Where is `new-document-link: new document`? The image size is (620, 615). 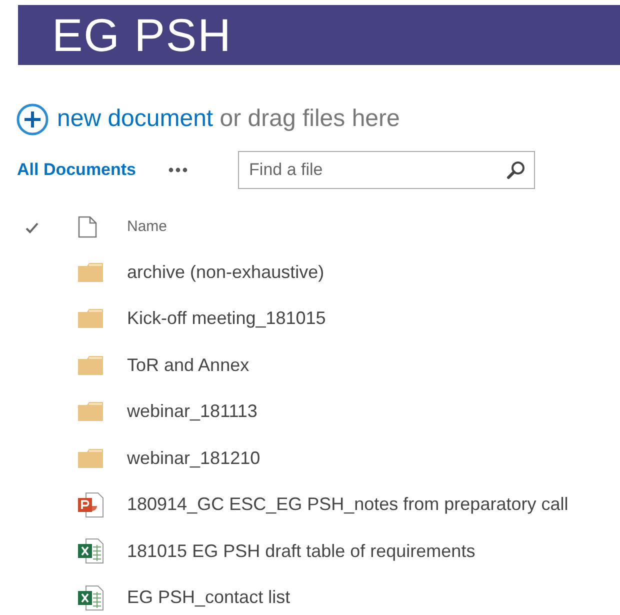 new-document-link: new document is located at coordinates (135, 118).